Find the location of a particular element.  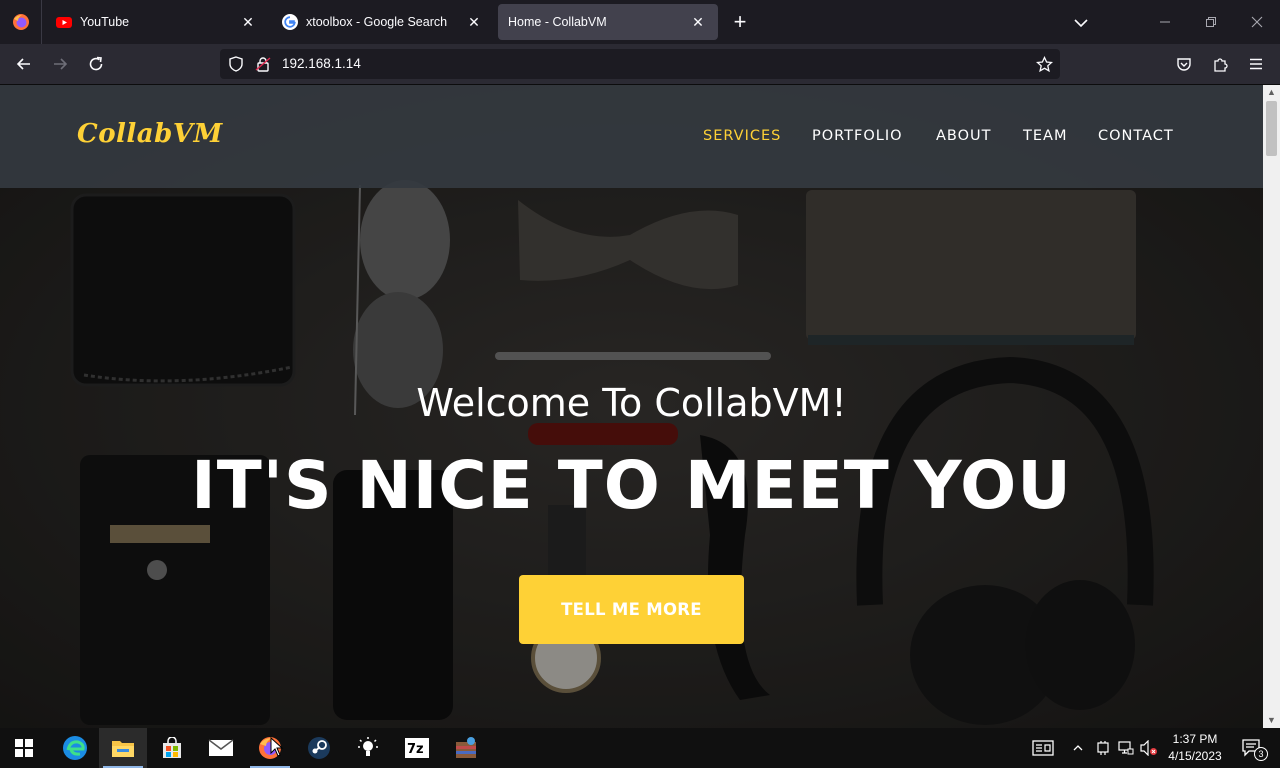

pocket-button is located at coordinates (1184, 64).